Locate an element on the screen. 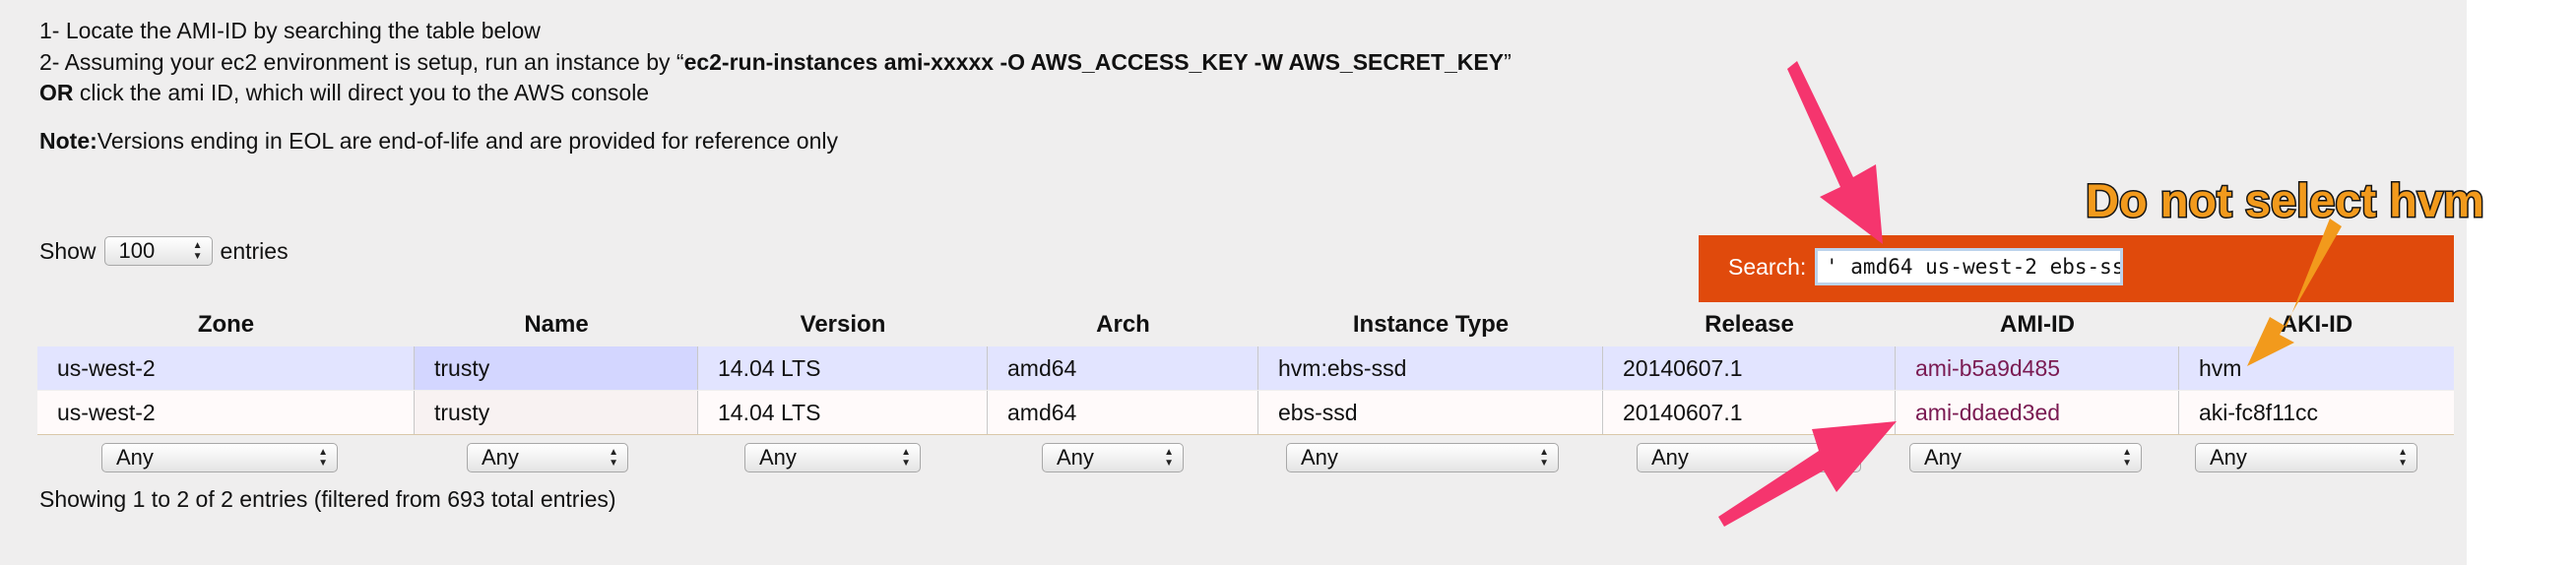  cell-instance-type: hvm:ebs-ssd is located at coordinates (1430, 368).